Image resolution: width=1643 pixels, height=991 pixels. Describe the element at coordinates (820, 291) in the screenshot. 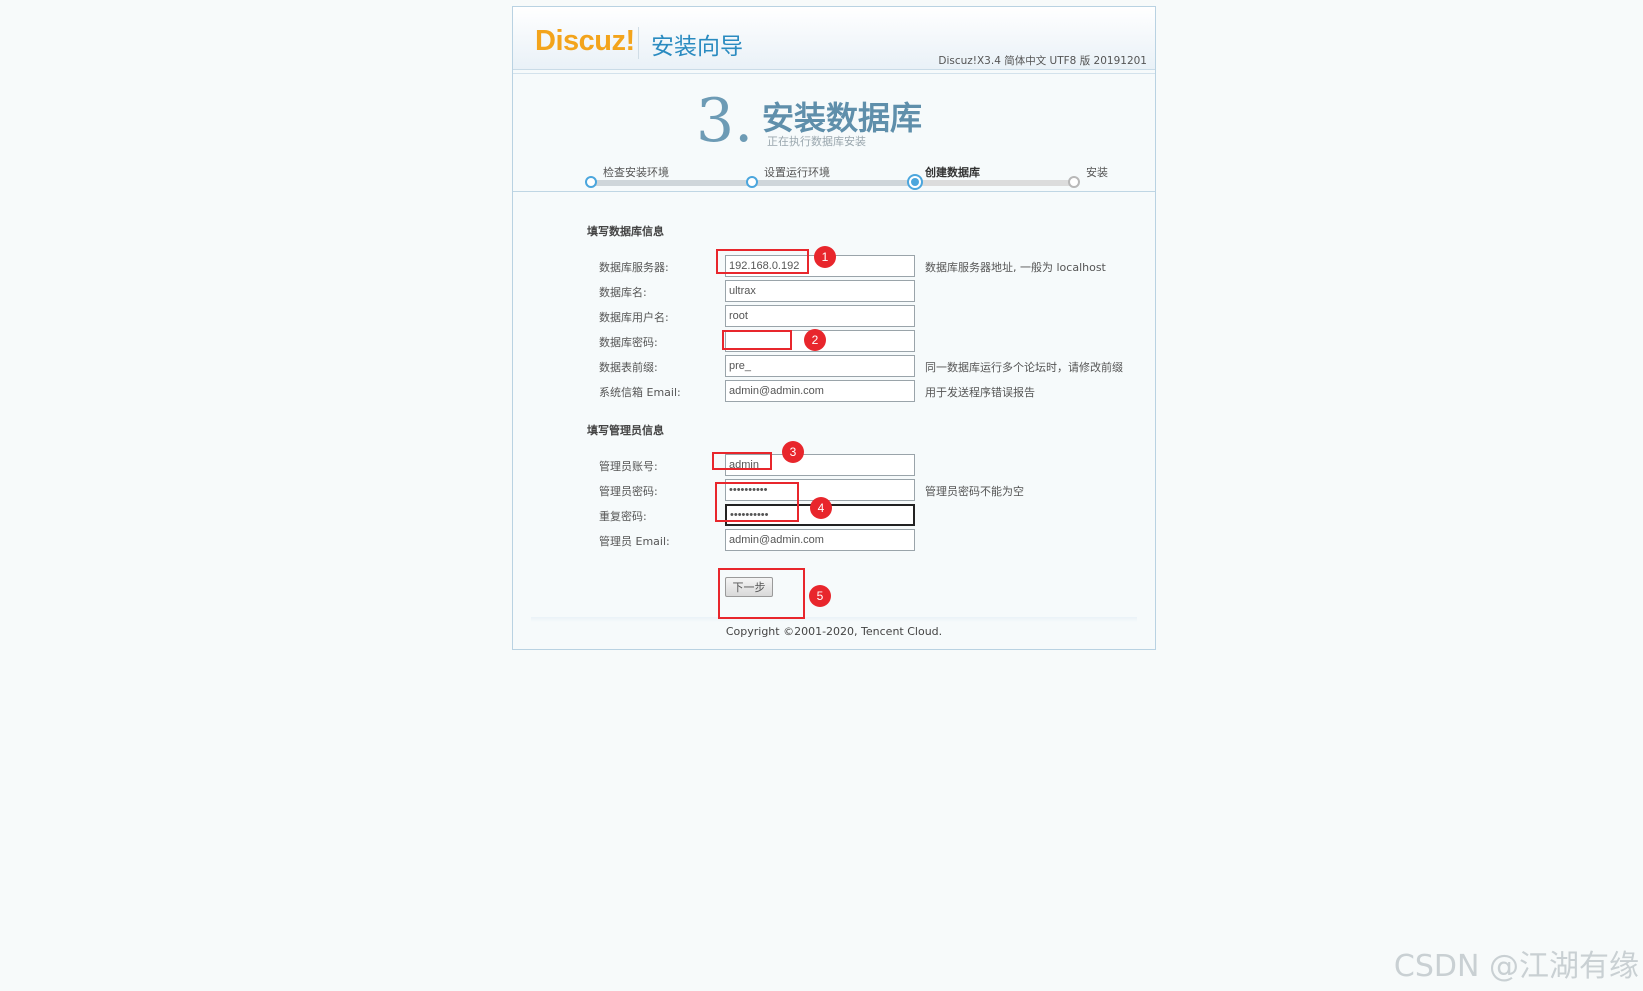

I see `db-name-input` at that location.